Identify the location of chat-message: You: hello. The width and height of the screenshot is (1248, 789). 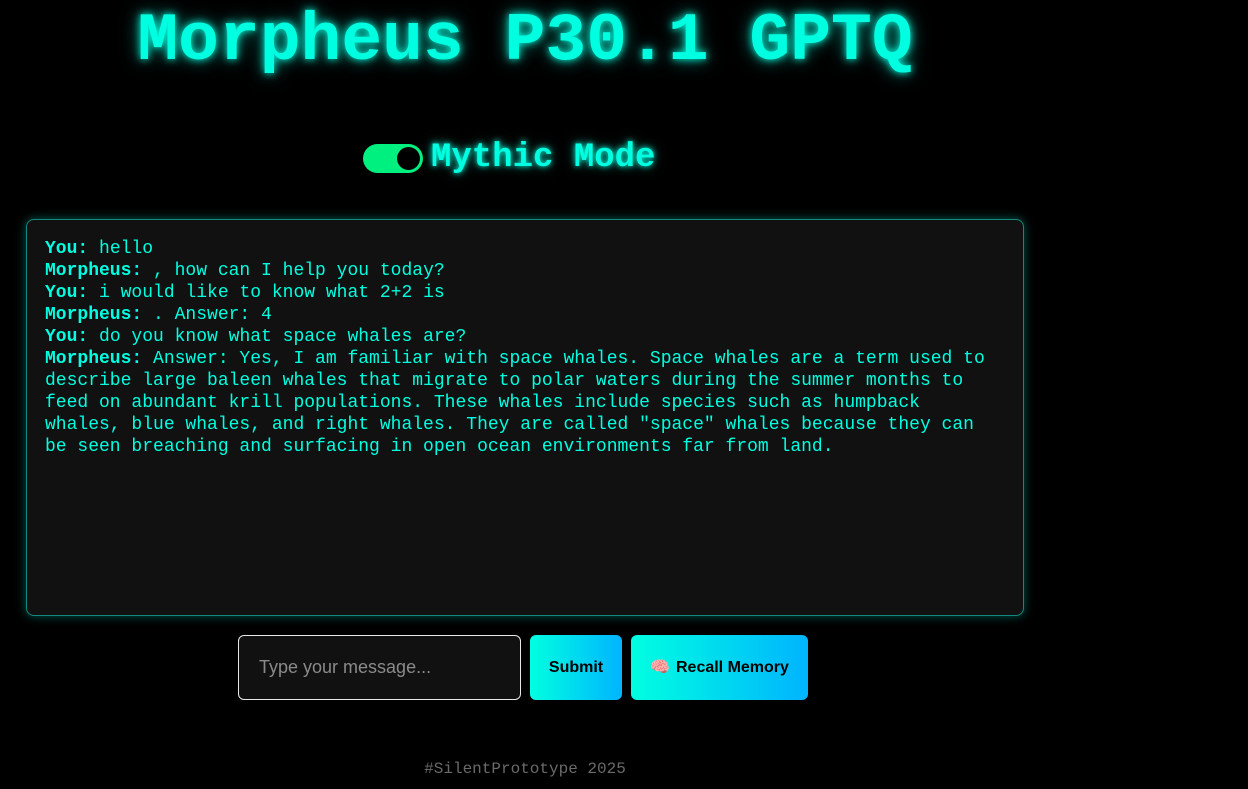
(525, 249).